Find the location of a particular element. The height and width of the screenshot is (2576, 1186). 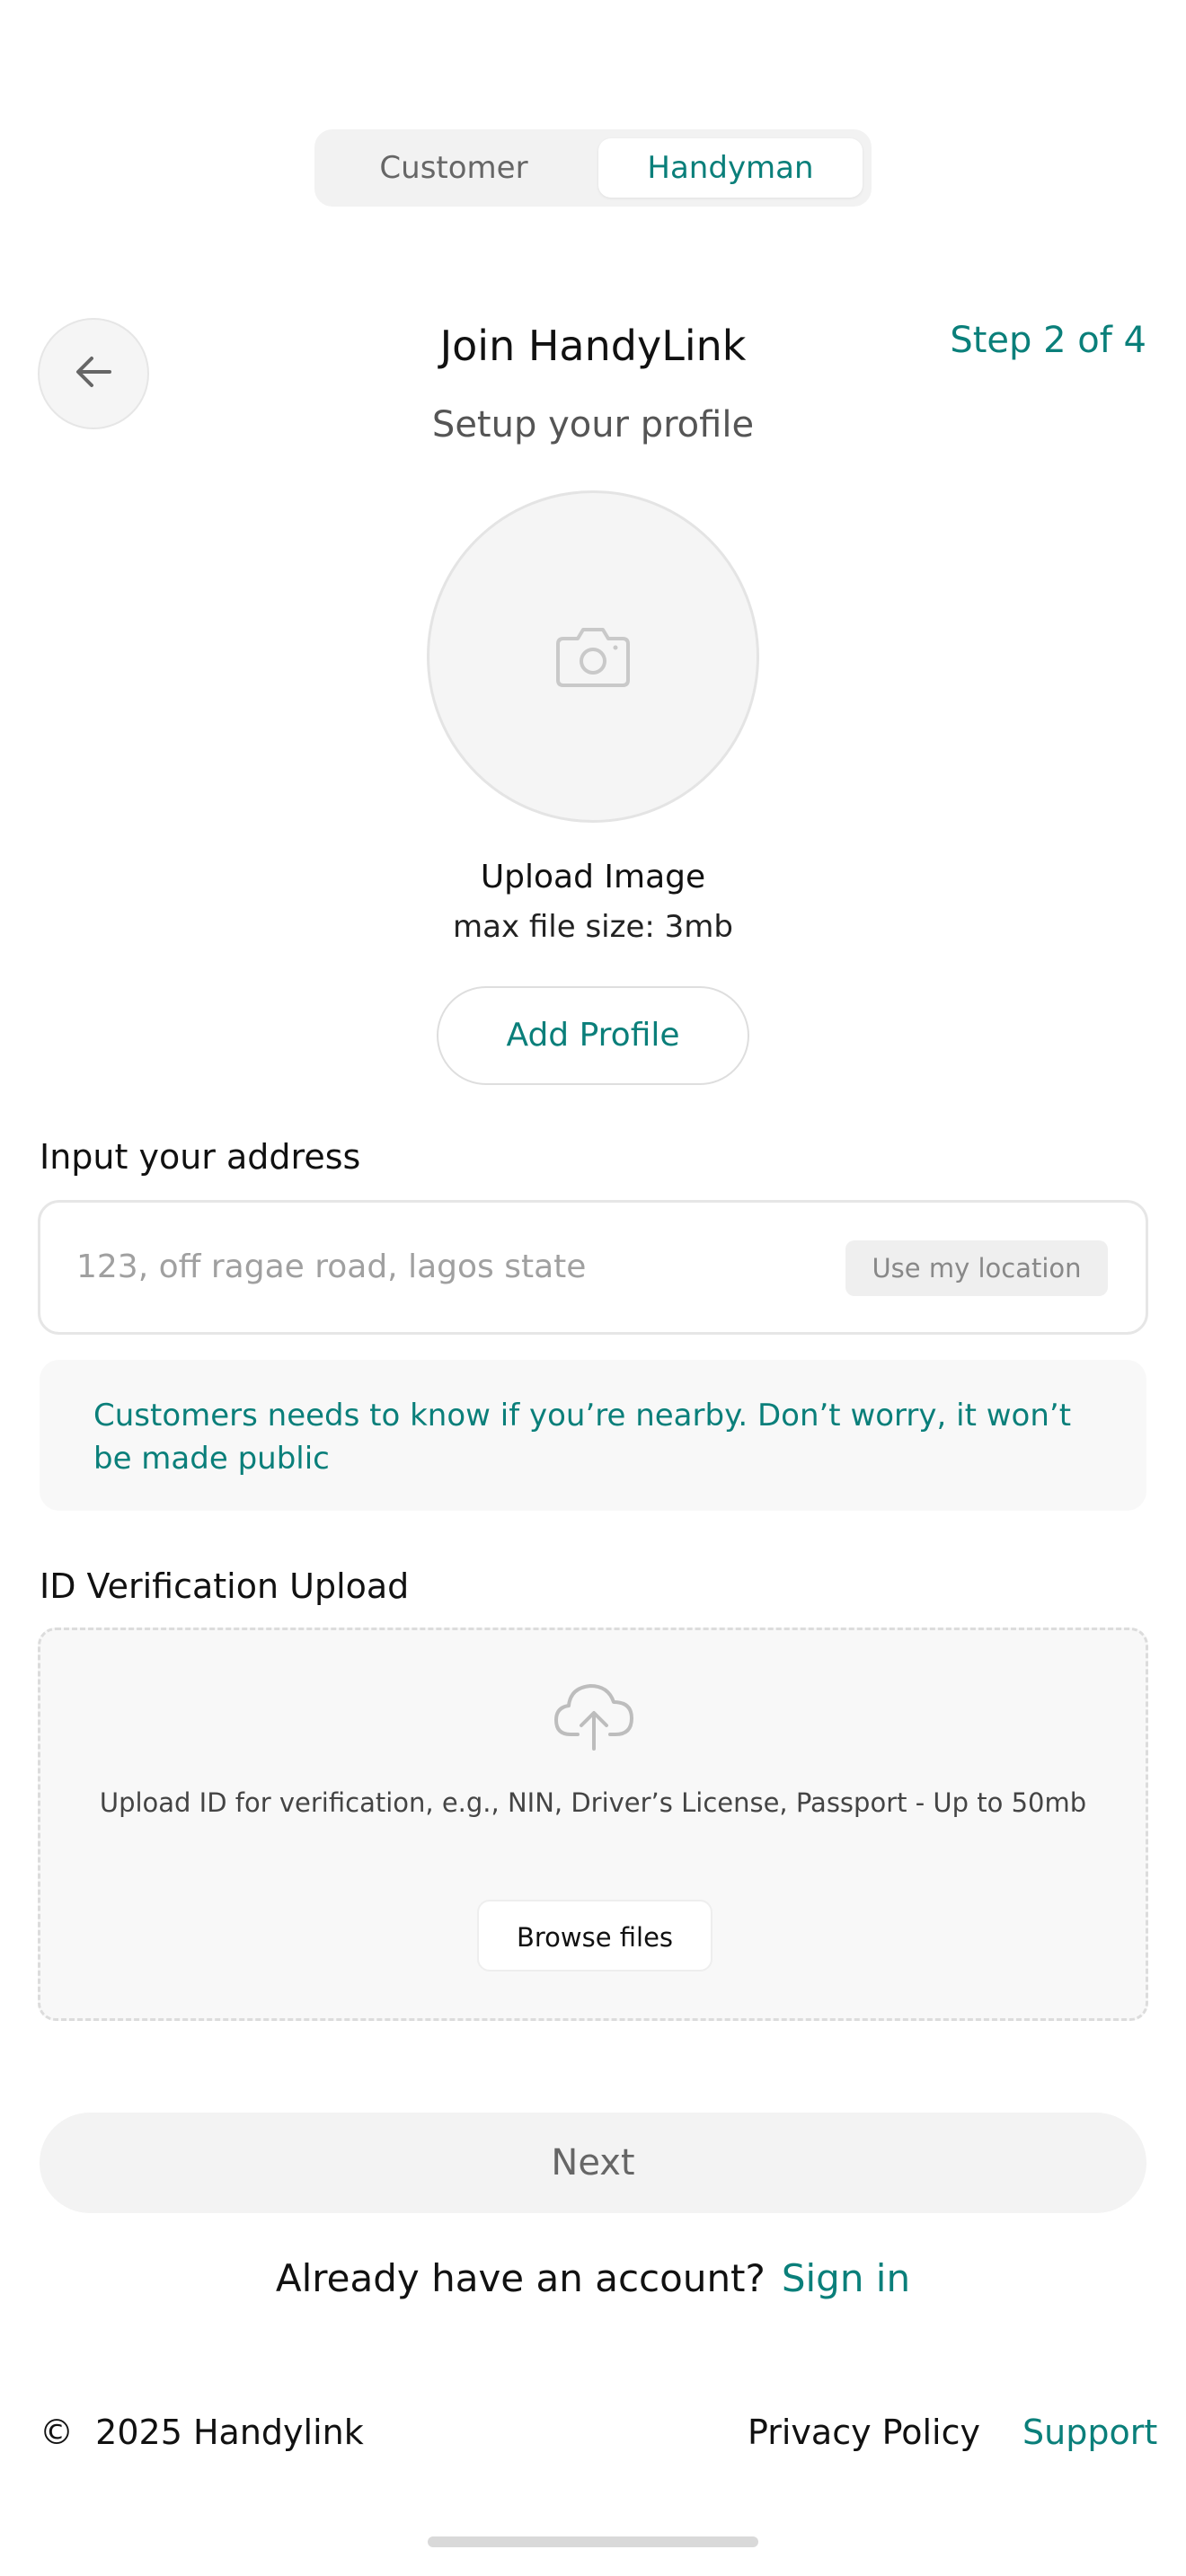

support-link: Support is located at coordinates (1089, 2432).